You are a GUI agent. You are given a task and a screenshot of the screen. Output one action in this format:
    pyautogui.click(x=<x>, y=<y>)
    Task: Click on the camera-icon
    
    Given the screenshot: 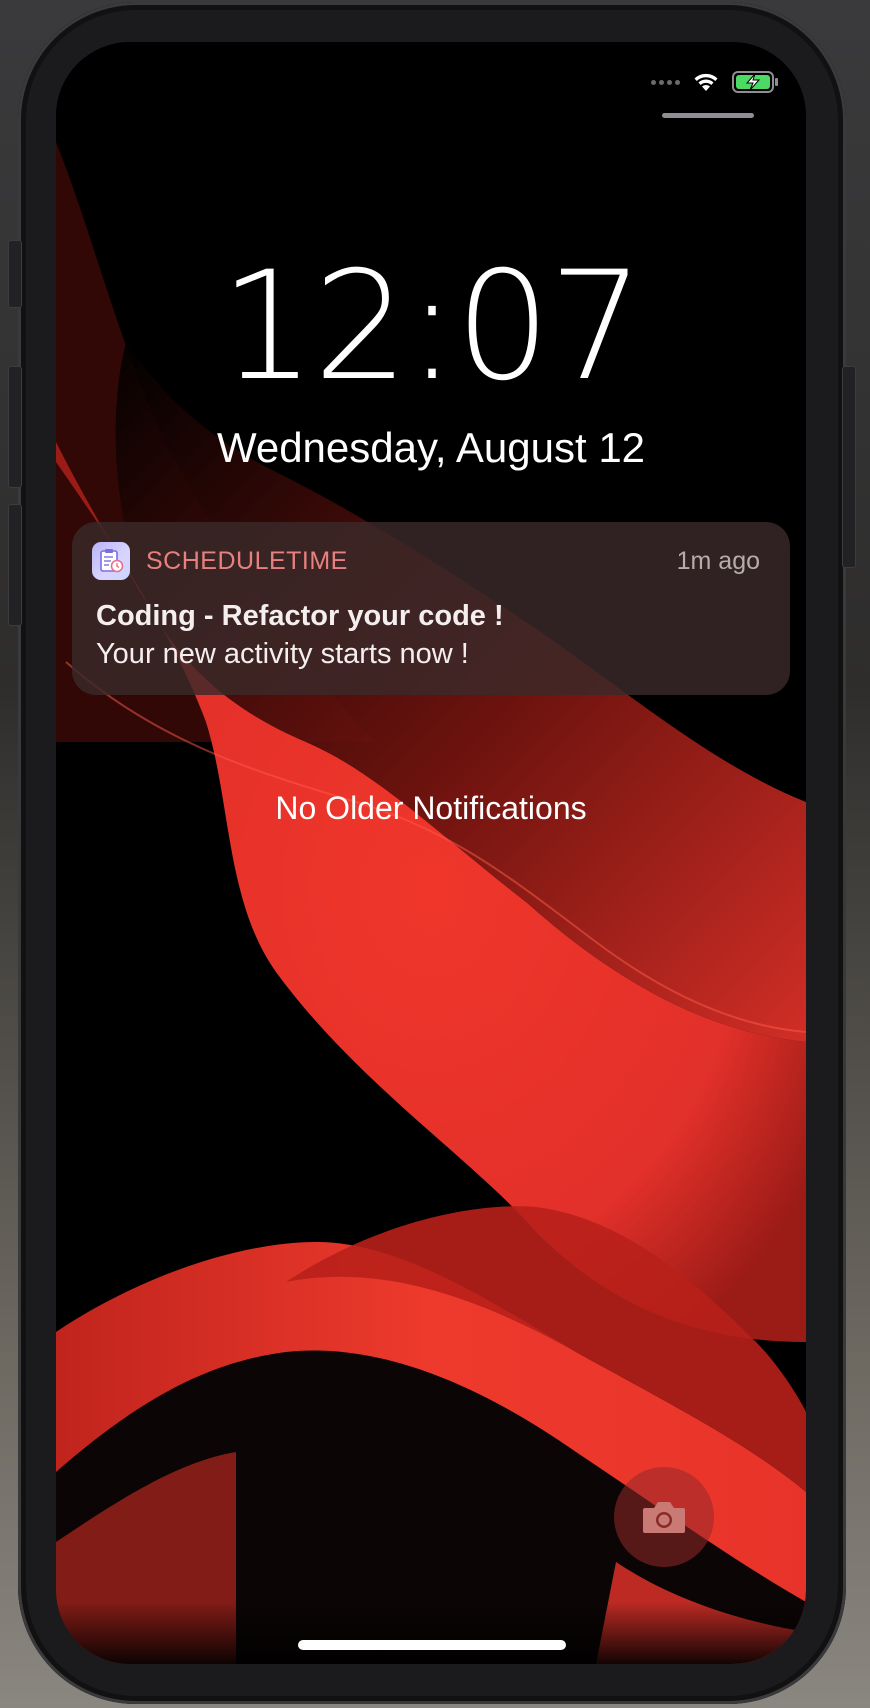 What is the action you would take?
    pyautogui.click(x=664, y=1517)
    